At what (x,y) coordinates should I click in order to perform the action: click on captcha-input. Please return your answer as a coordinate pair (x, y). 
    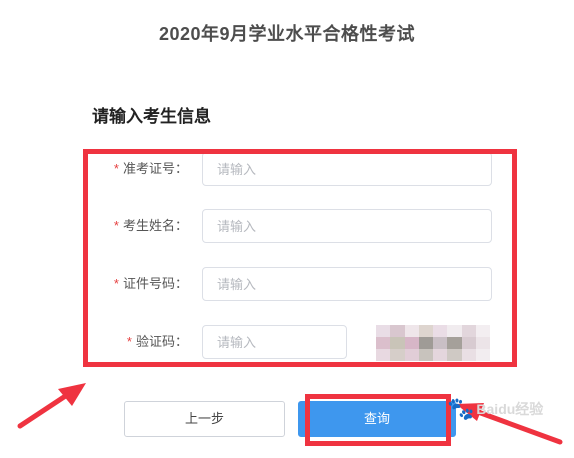
    Looking at the image, I should click on (274, 342).